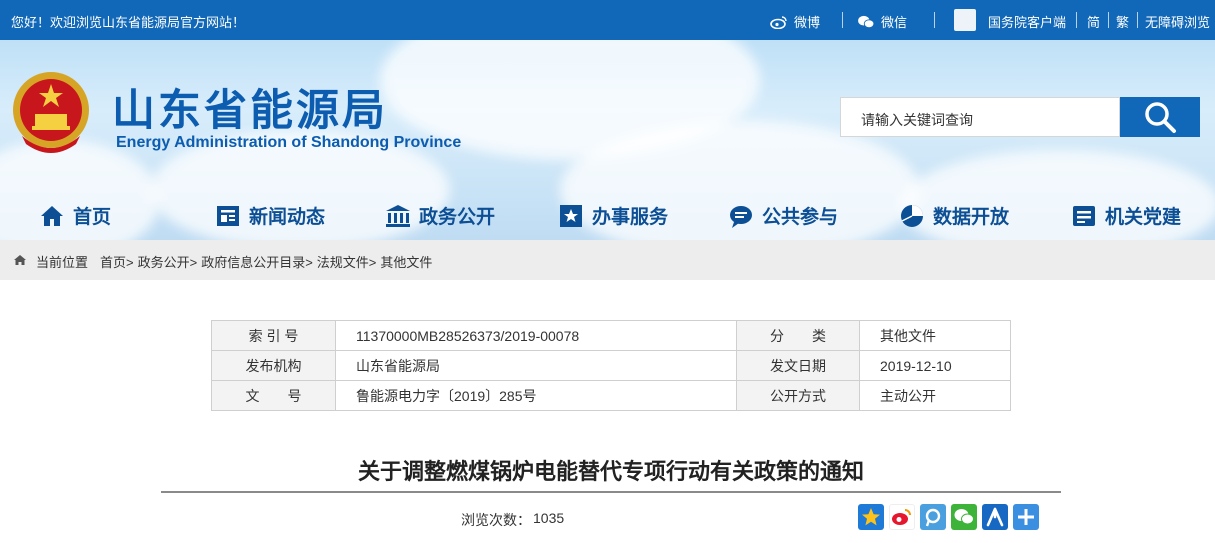  What do you see at coordinates (935, 395) in the screenshot?
I see `info-value: 主动公开` at bounding box center [935, 395].